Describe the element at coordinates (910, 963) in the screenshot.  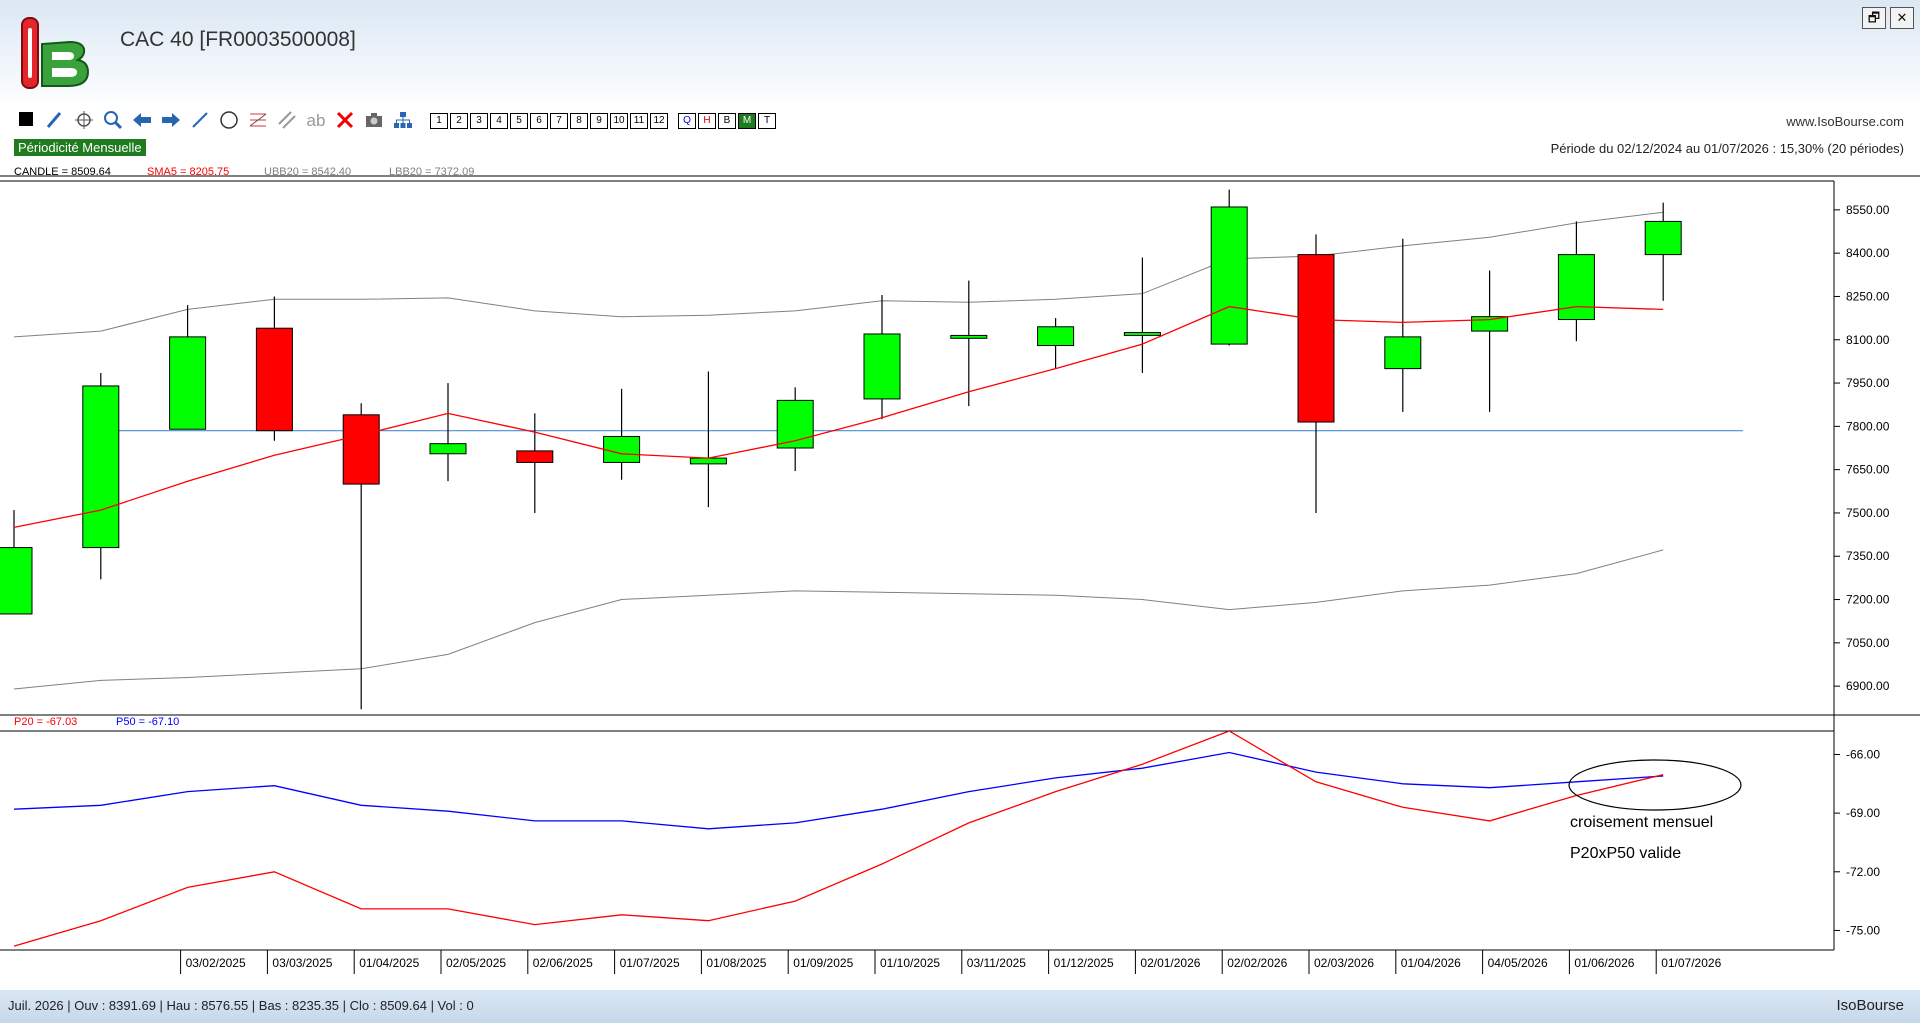
I see `x-tick-label: 01/10/2025` at that location.